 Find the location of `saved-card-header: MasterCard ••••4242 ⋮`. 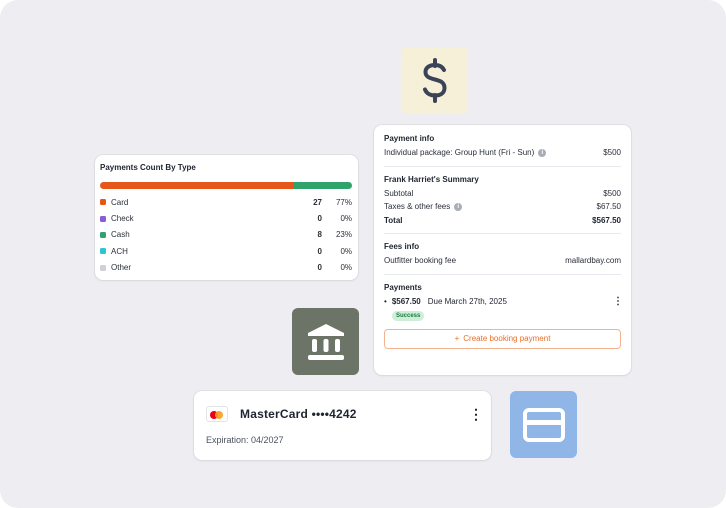

saved-card-header: MasterCard ••••4242 ⋮ is located at coordinates (344, 414).